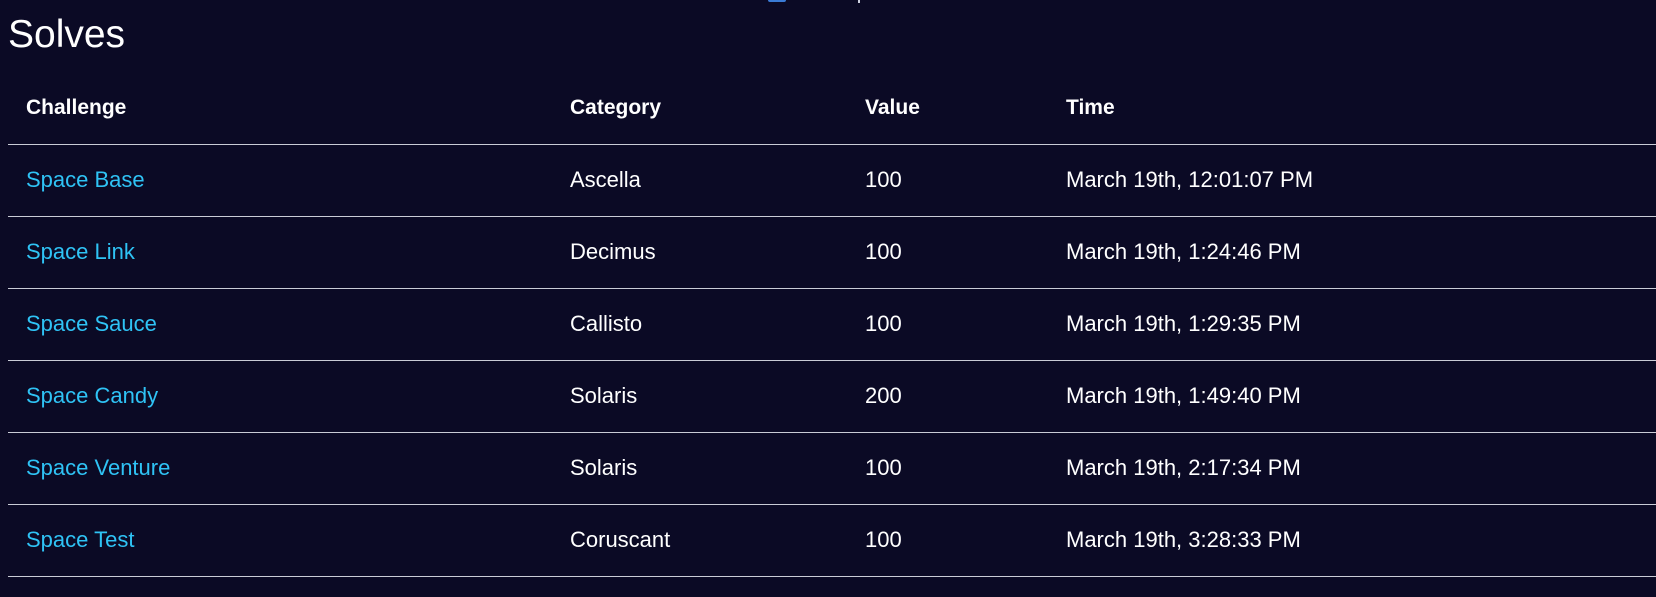 The height and width of the screenshot is (597, 1656). What do you see at coordinates (280, 108) in the screenshot?
I see `column-header-challenge: Challenge` at bounding box center [280, 108].